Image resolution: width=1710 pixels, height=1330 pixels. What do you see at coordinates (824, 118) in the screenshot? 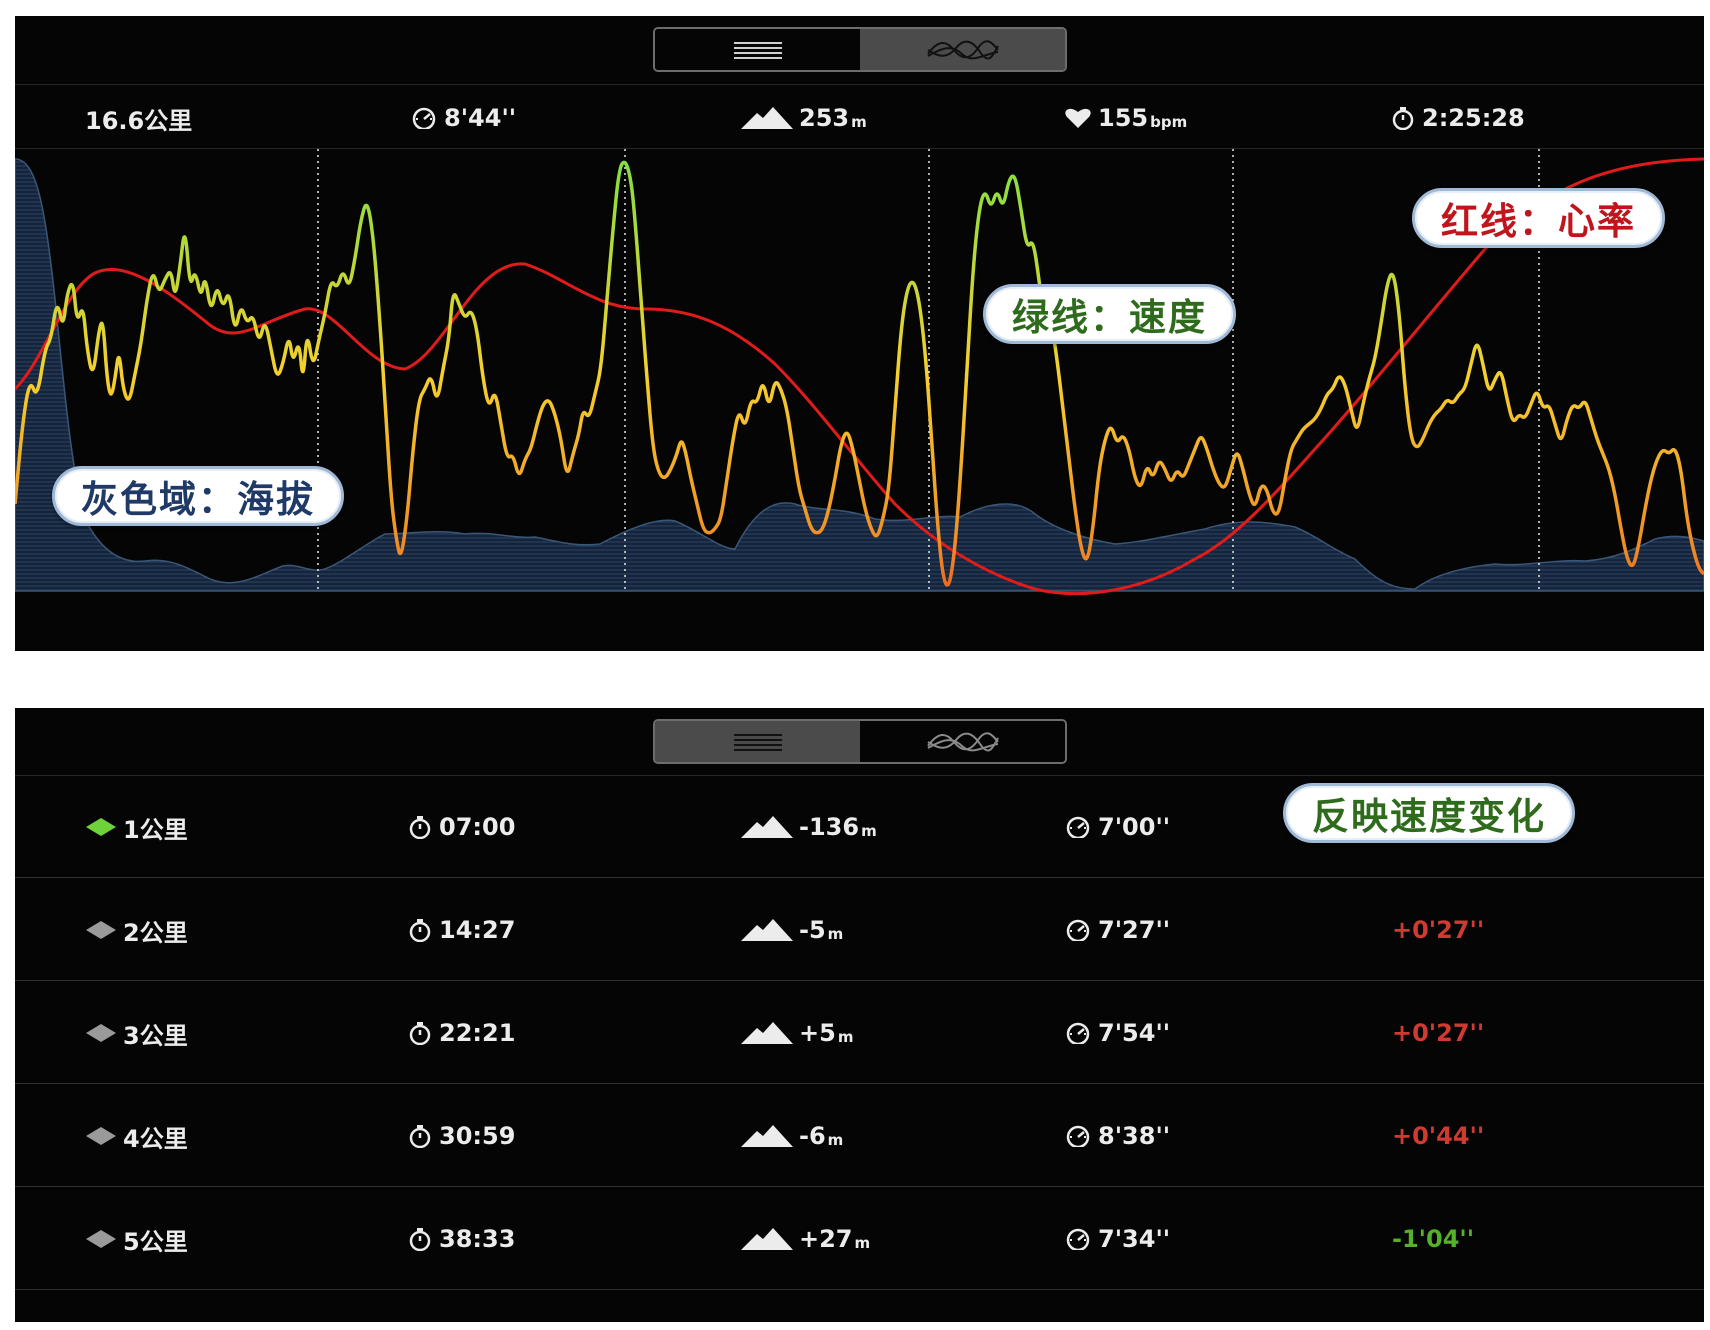
I see `elevation-value: 253` at bounding box center [824, 118].